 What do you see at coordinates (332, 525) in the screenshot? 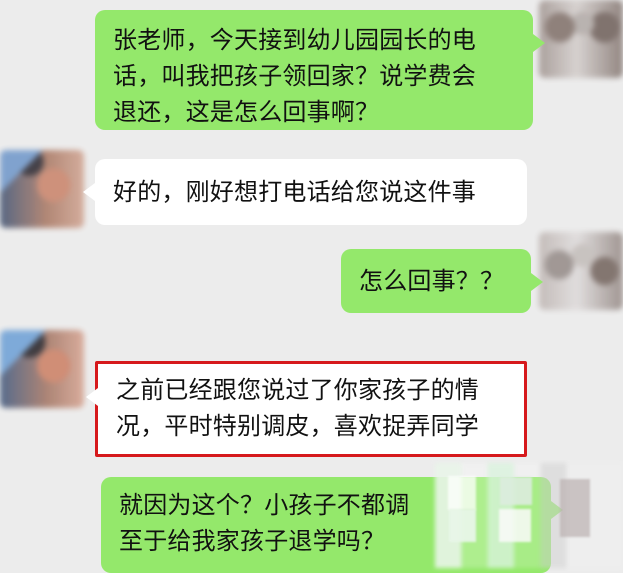
I see `chat-message-bubble: 就因为这个？小孩子不都调 至于给我家孩子退学吗？` at bounding box center [332, 525].